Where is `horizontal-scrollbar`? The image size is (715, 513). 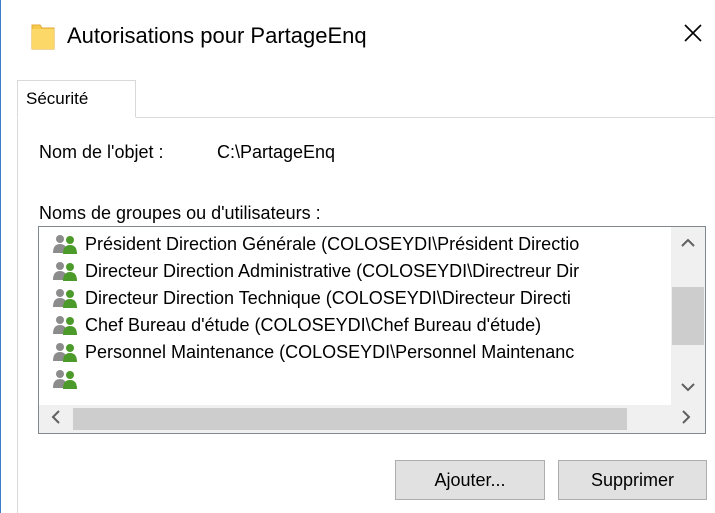 horizontal-scrollbar is located at coordinates (372, 419).